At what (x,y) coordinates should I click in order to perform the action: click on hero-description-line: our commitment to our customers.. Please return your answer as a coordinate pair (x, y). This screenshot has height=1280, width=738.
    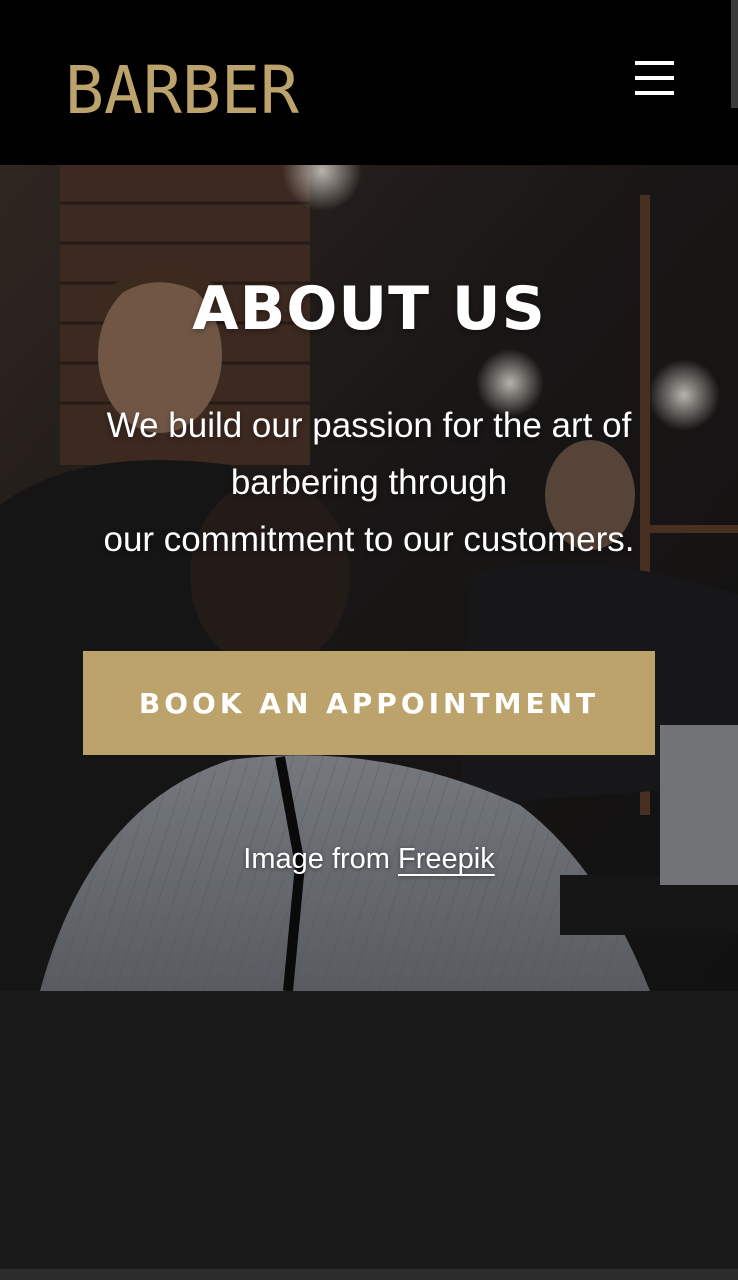
    Looking at the image, I should click on (369, 539).